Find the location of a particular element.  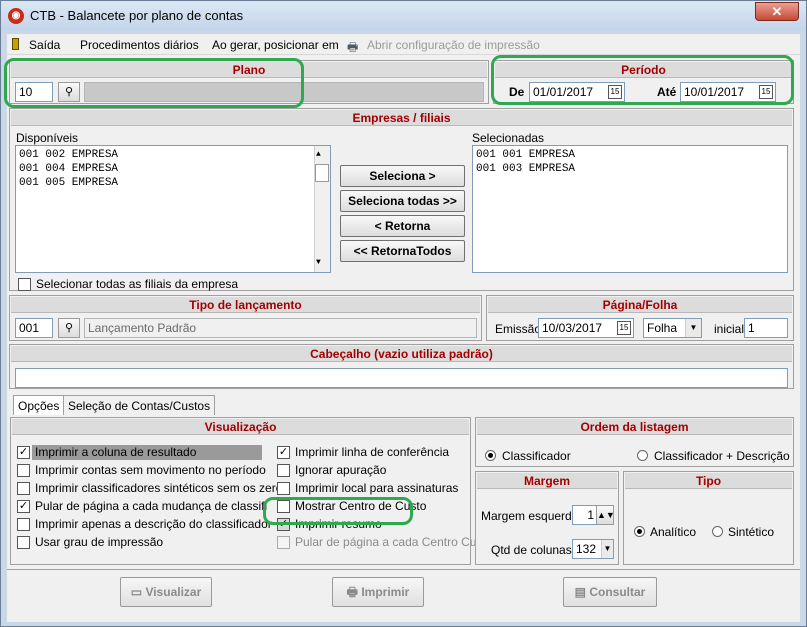

menu-print-config: Abrir configuração de impressão is located at coordinates (453, 45).